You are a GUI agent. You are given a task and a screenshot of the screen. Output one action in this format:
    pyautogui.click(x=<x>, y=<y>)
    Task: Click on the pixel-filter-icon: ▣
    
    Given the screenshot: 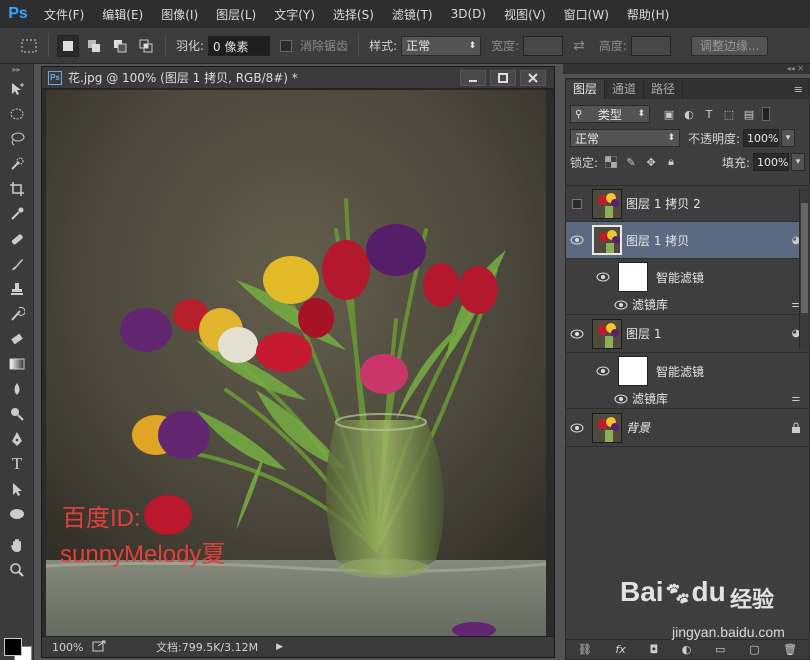 What is the action you would take?
    pyautogui.click(x=669, y=114)
    